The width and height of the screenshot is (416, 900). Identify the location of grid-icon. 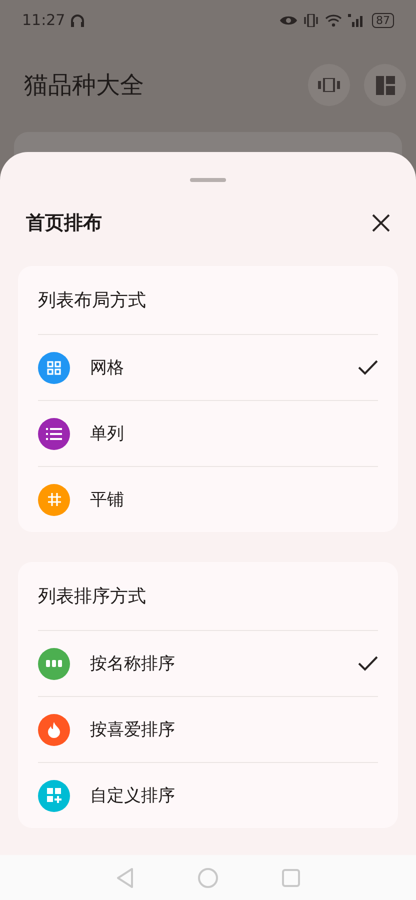
(54, 367).